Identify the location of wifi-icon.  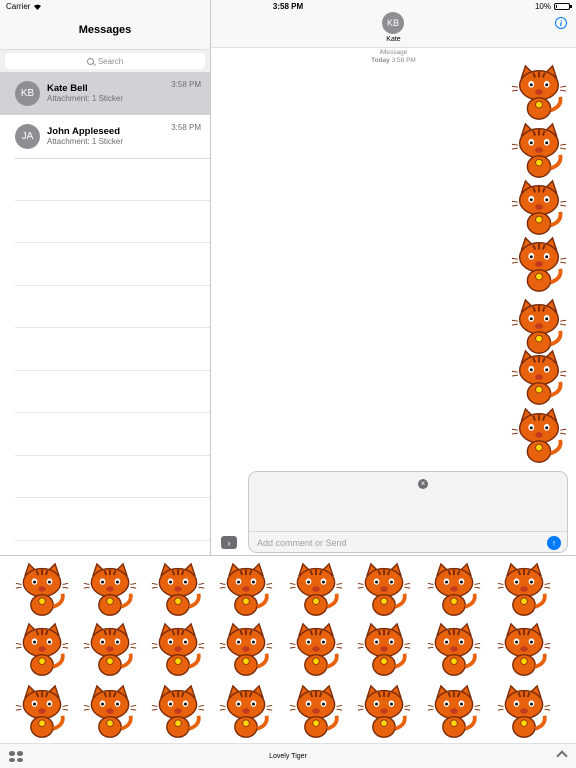
(38, 7).